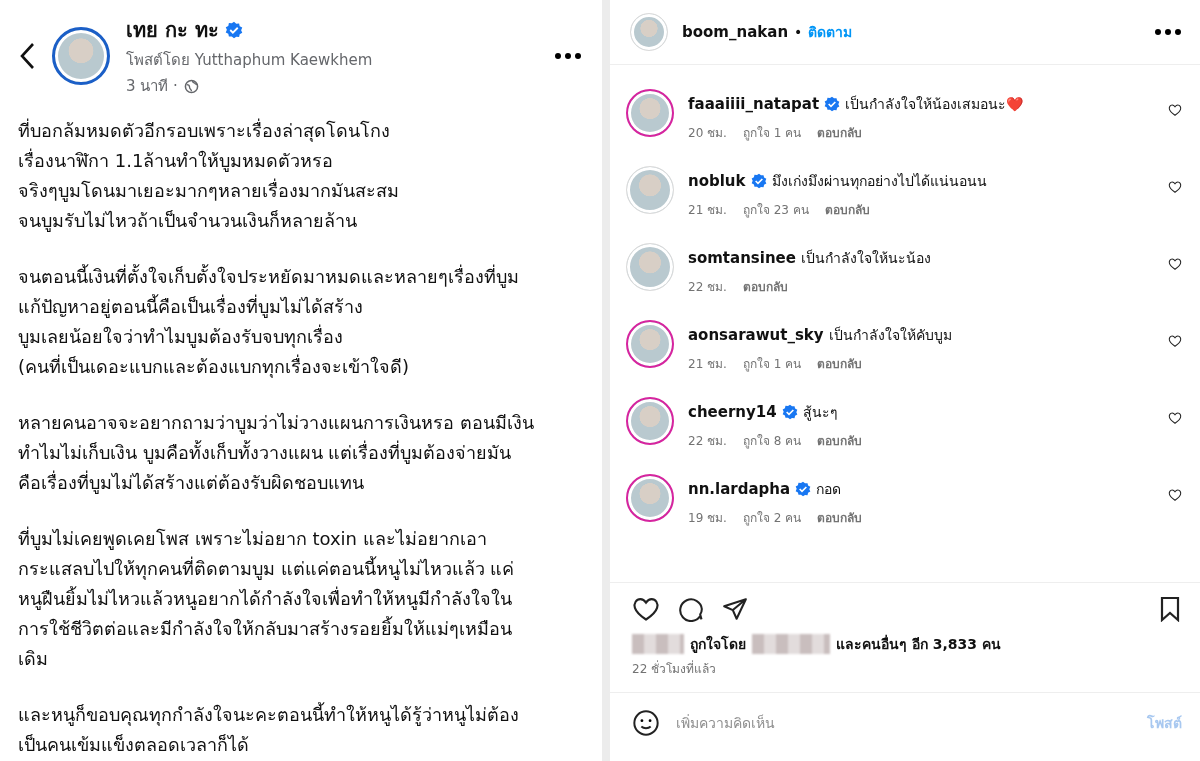  Describe the element at coordinates (209, 175) in the screenshot. I see `post-paragraph: ที่บอกล้มหมดตัวอีกรอบเพราะเรื่องล่าสุดโดนโกง เรื่องนาฬิกา 1.1ล้านทำให้บูมหมดตัวหรอ จริงๆบูมโดนมาเยอะมากๆหลายเรื่องมากมันสะสม จนบูมรับไม่ไหวถ้าเป็นจำนวนเงินก็หลายล้าน` at that location.